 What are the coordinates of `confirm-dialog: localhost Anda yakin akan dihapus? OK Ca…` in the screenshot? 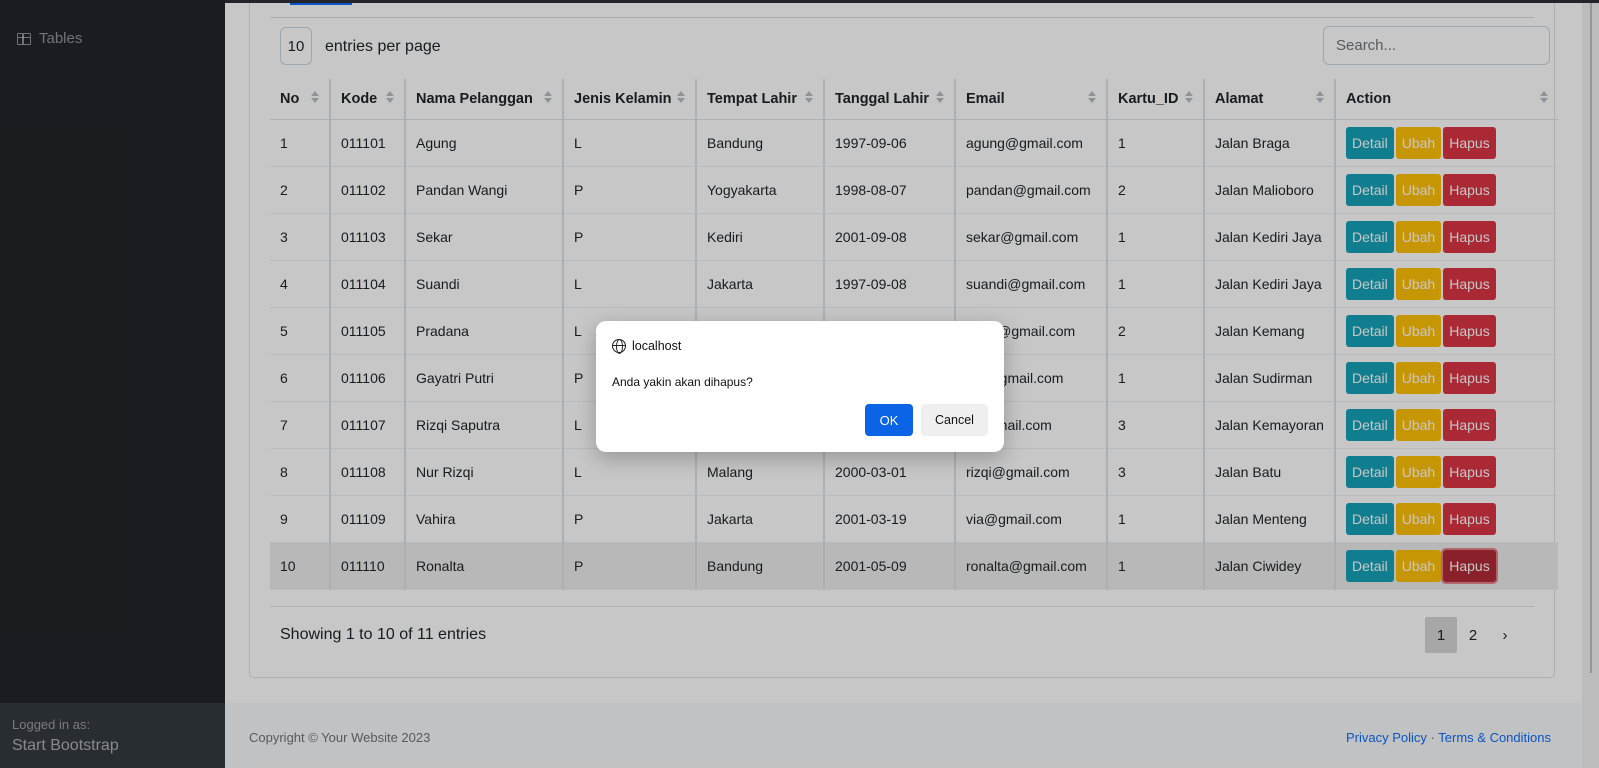 It's located at (800, 386).